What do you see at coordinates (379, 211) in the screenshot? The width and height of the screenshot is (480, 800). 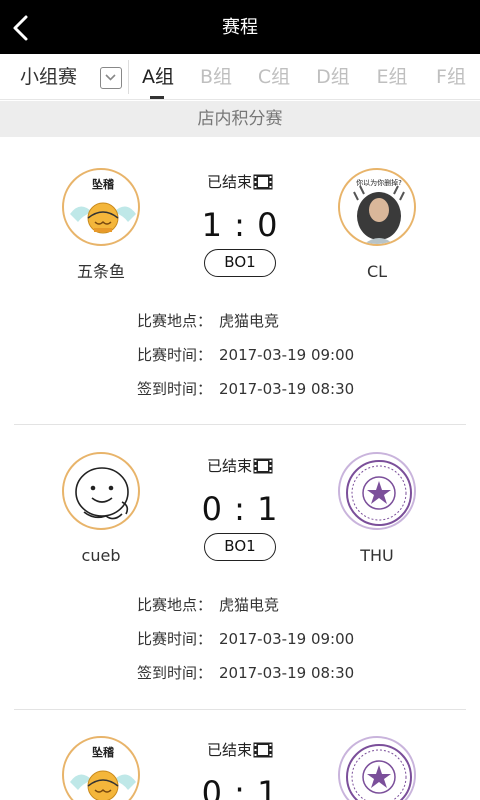 I see `photo-avatar-icon: 你以为你删掉?` at bounding box center [379, 211].